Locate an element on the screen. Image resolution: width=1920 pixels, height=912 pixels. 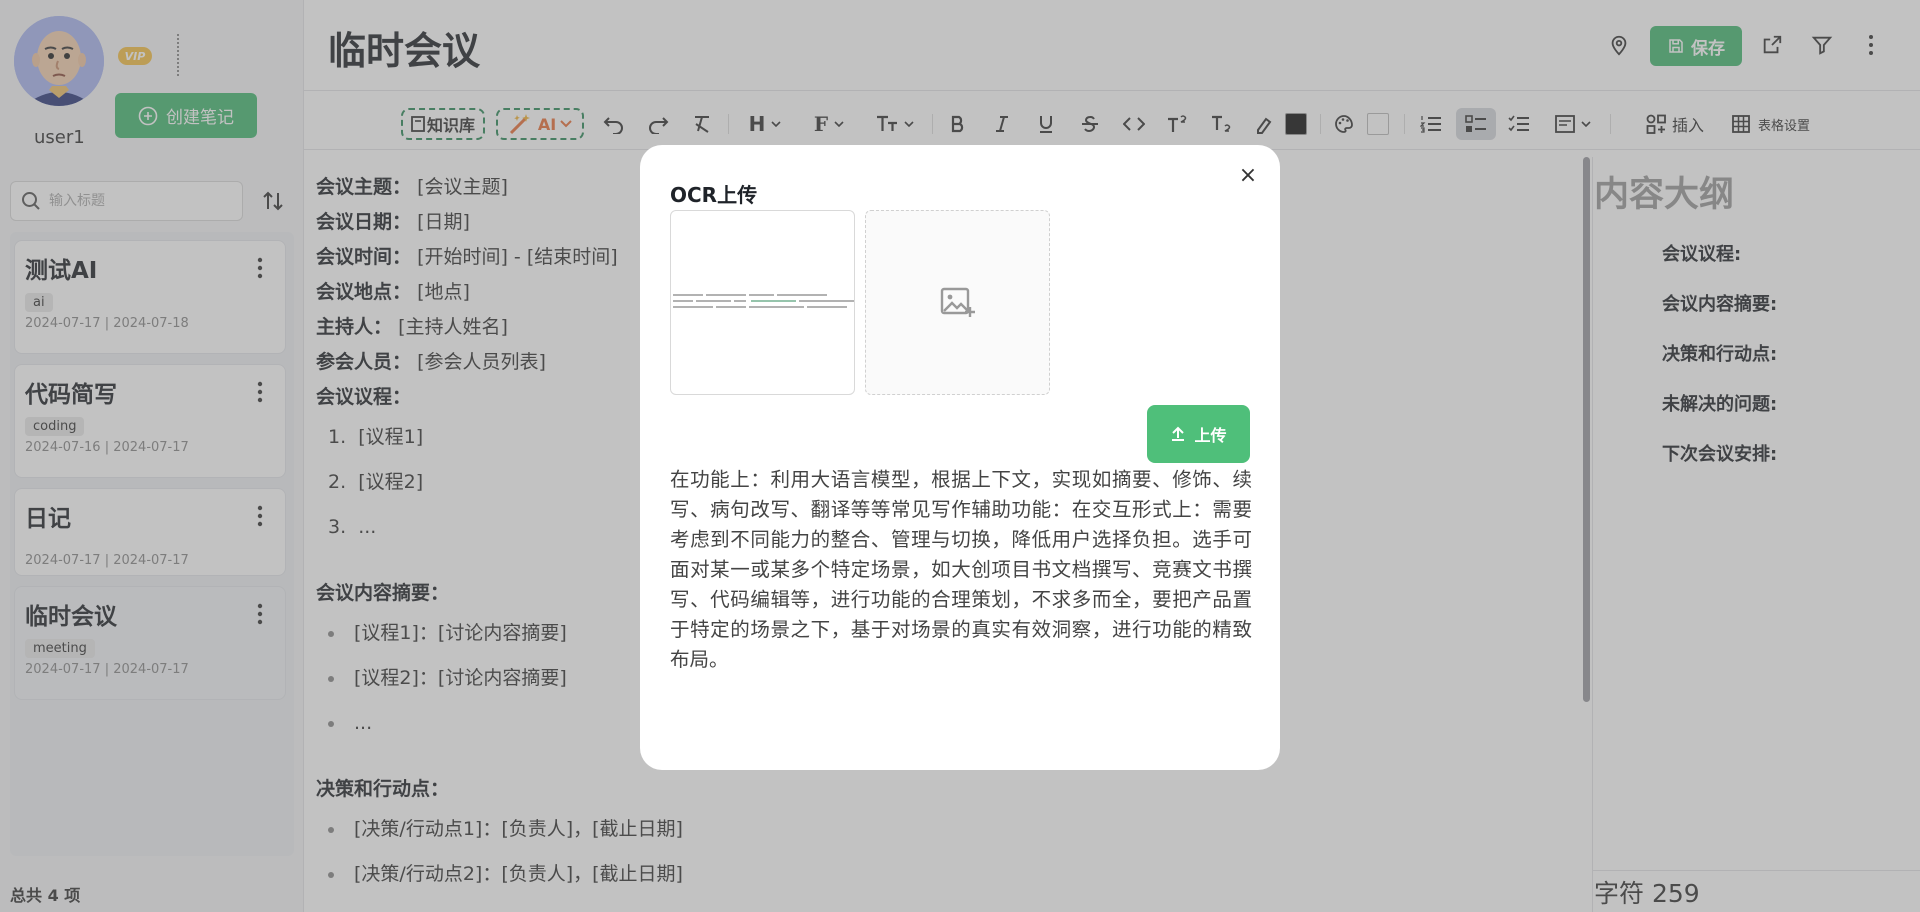
add-image-button is located at coordinates (957, 302).